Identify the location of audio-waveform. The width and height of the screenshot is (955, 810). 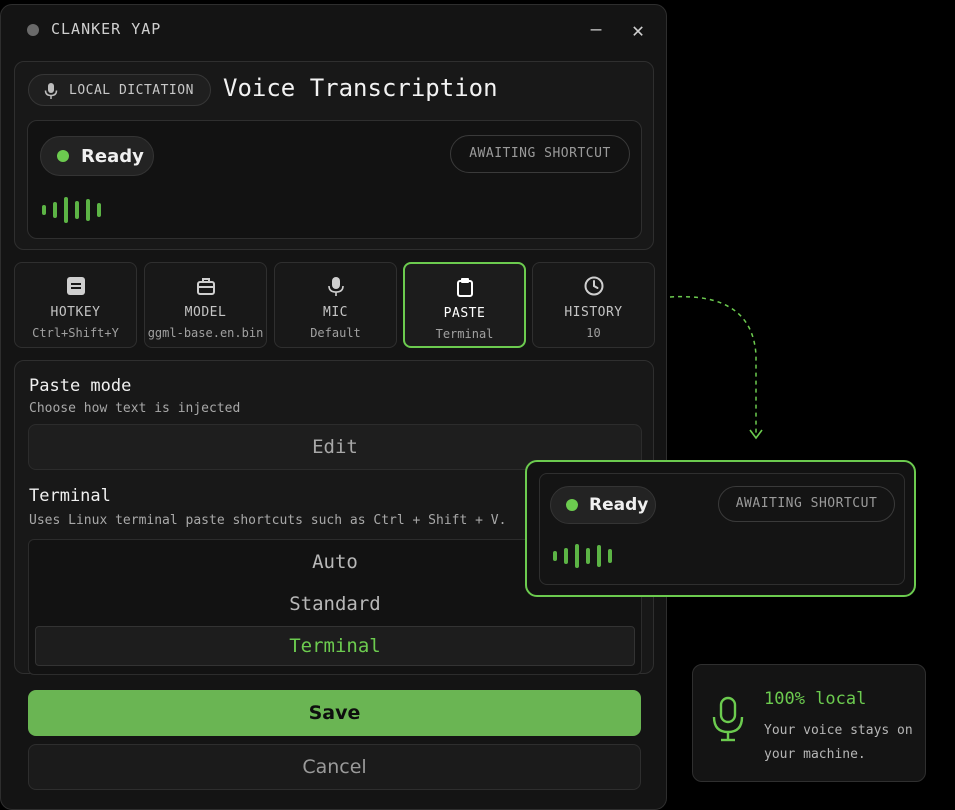
(71, 210).